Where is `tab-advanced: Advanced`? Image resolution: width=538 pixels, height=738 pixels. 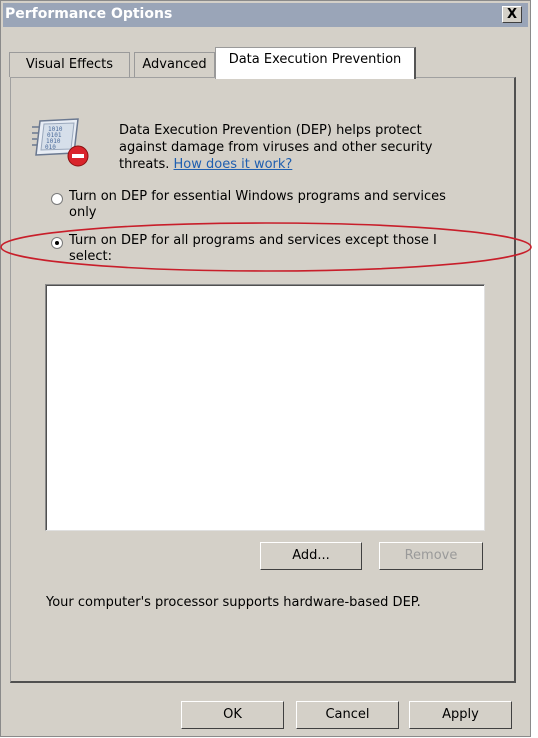 tab-advanced: Advanced is located at coordinates (174, 64).